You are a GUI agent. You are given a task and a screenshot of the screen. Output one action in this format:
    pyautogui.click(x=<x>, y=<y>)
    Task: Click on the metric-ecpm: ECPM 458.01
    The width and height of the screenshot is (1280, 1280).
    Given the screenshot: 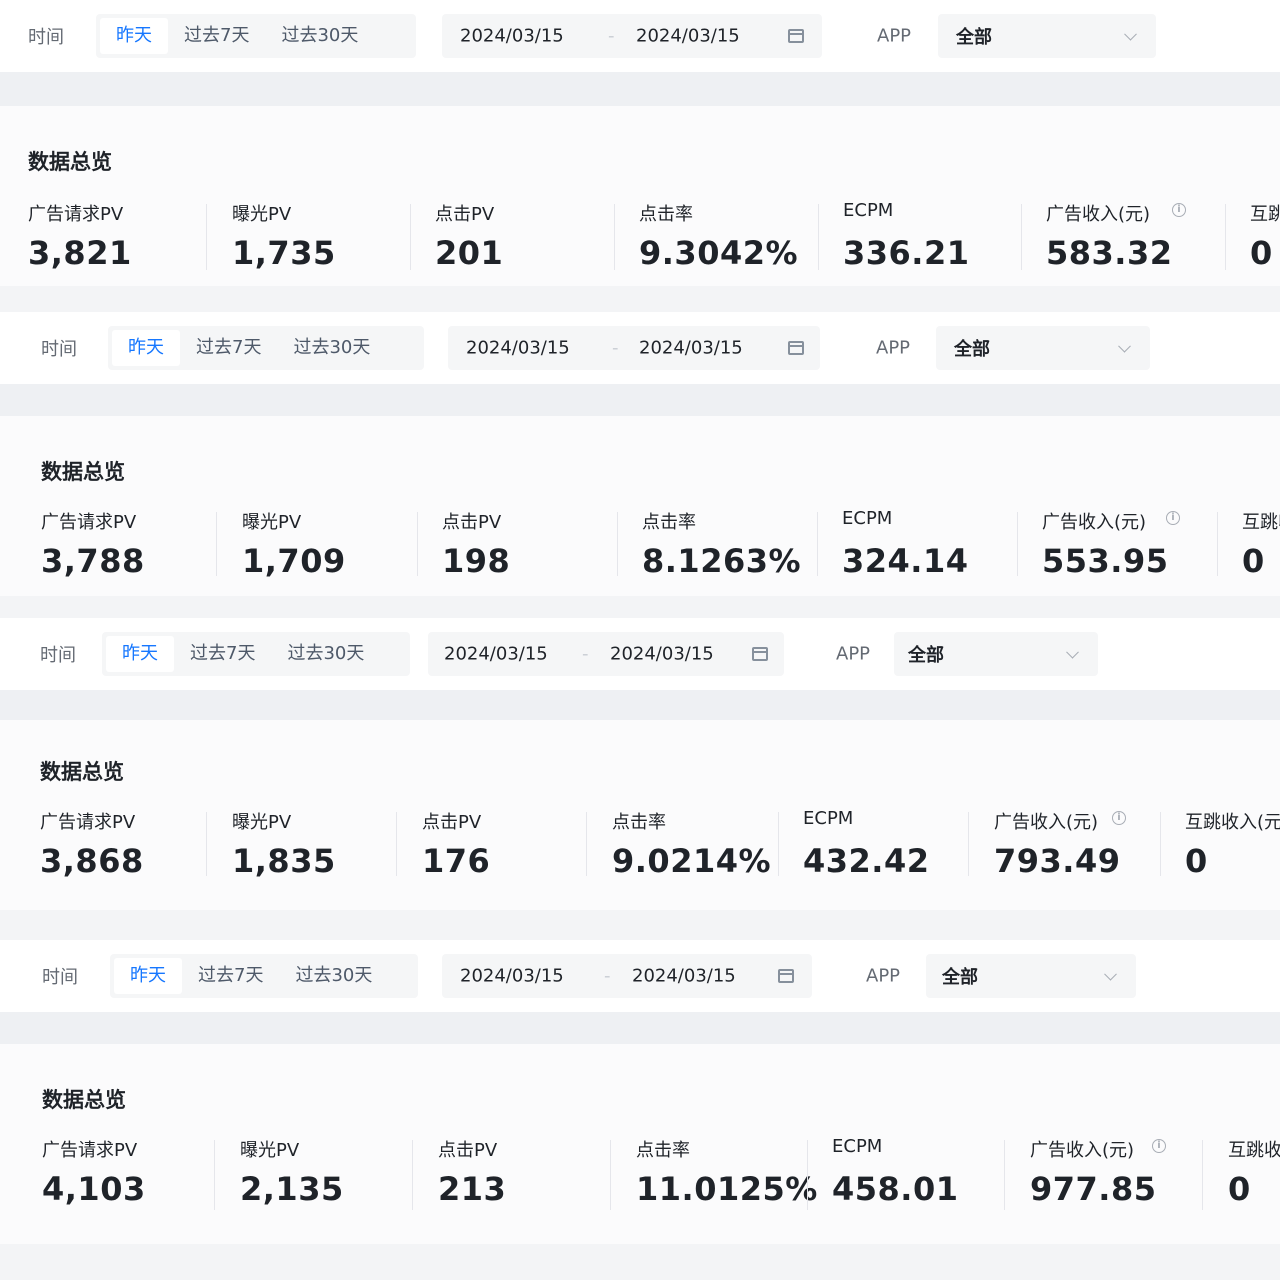 What is the action you would take?
    pyautogui.click(x=922, y=1184)
    